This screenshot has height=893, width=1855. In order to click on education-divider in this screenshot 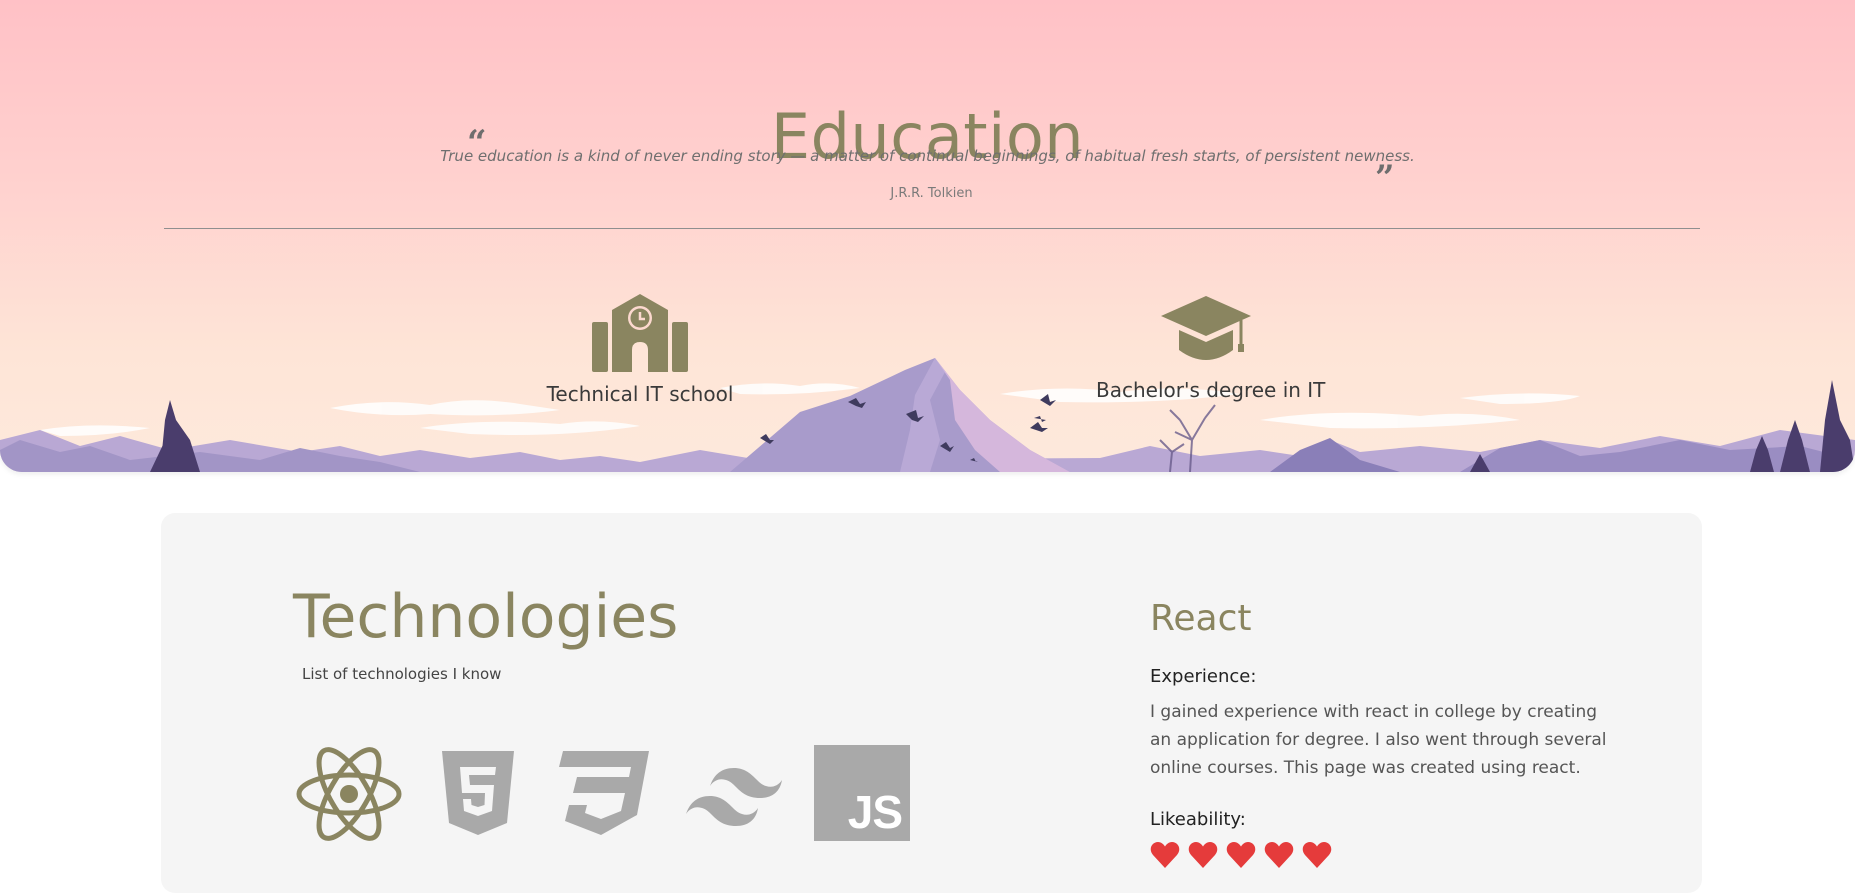, I will do `click(932, 228)`.